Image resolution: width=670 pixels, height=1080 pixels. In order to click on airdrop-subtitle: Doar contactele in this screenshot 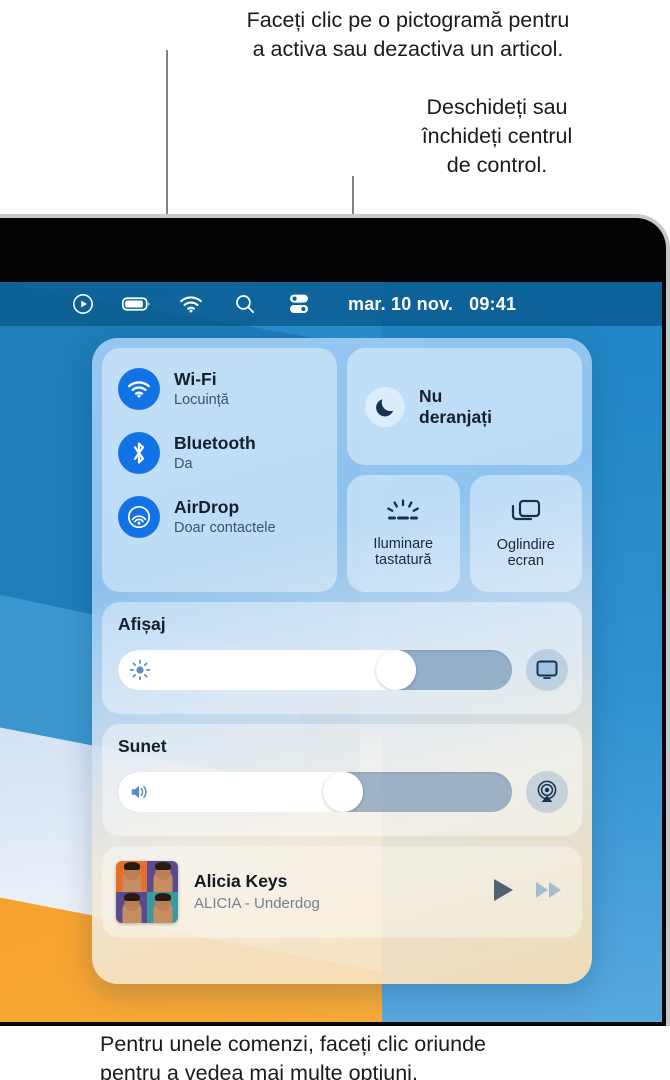, I will do `click(225, 527)`.